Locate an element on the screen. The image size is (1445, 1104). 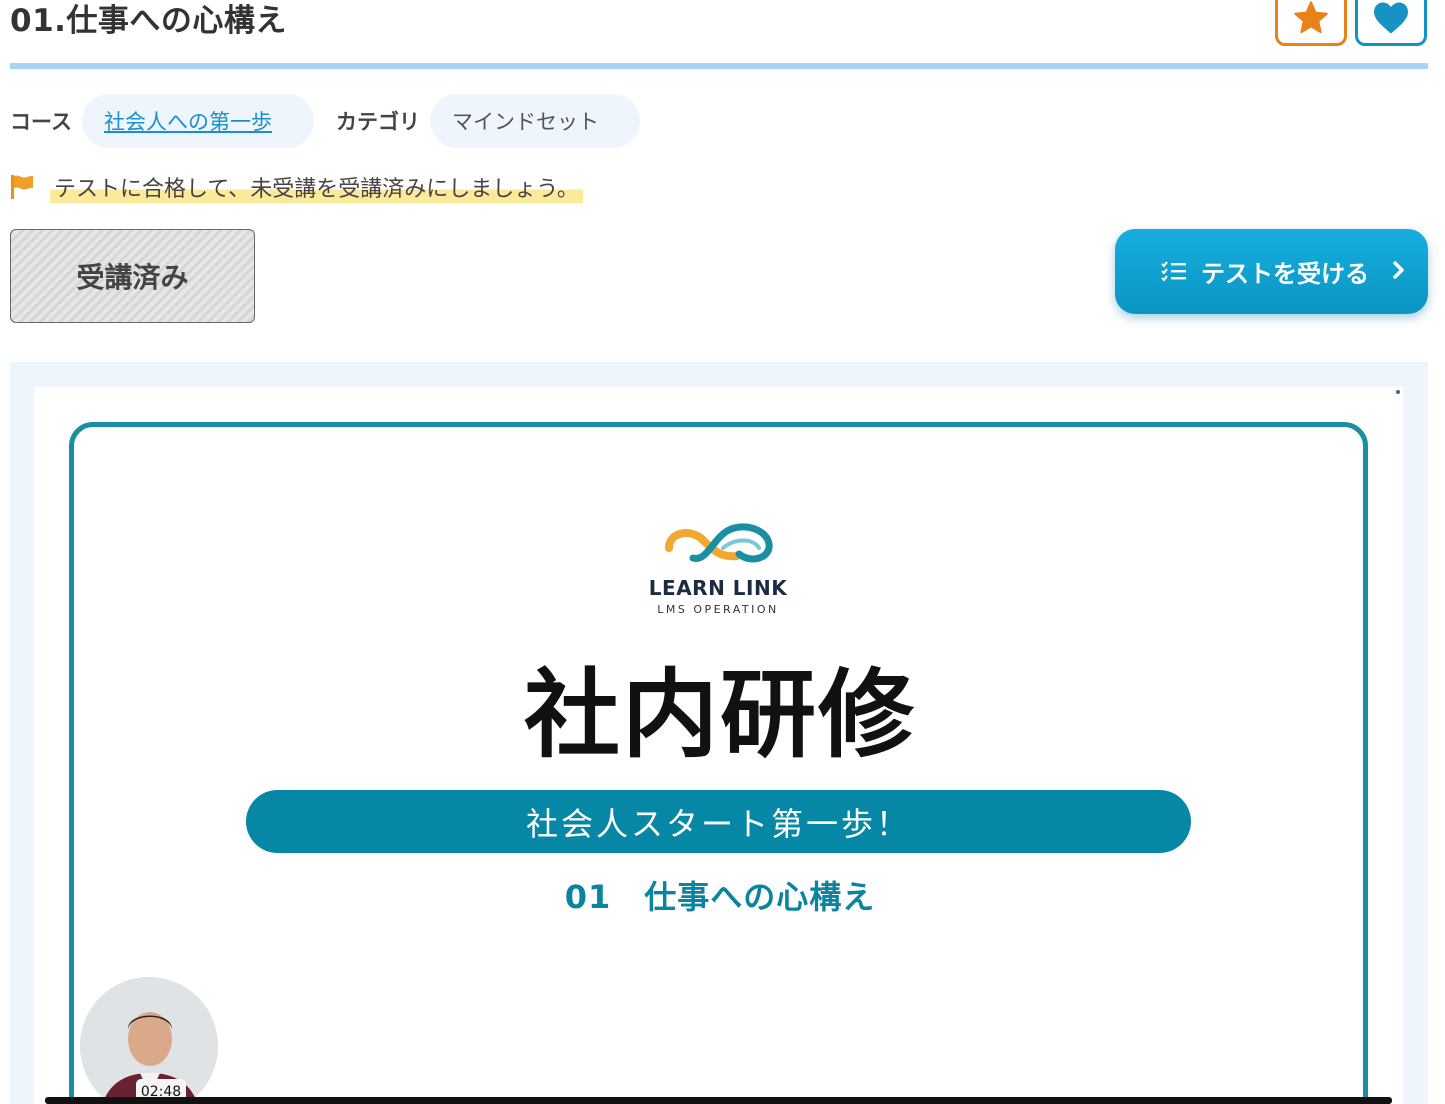
slide-marker is located at coordinates (1398, 392).